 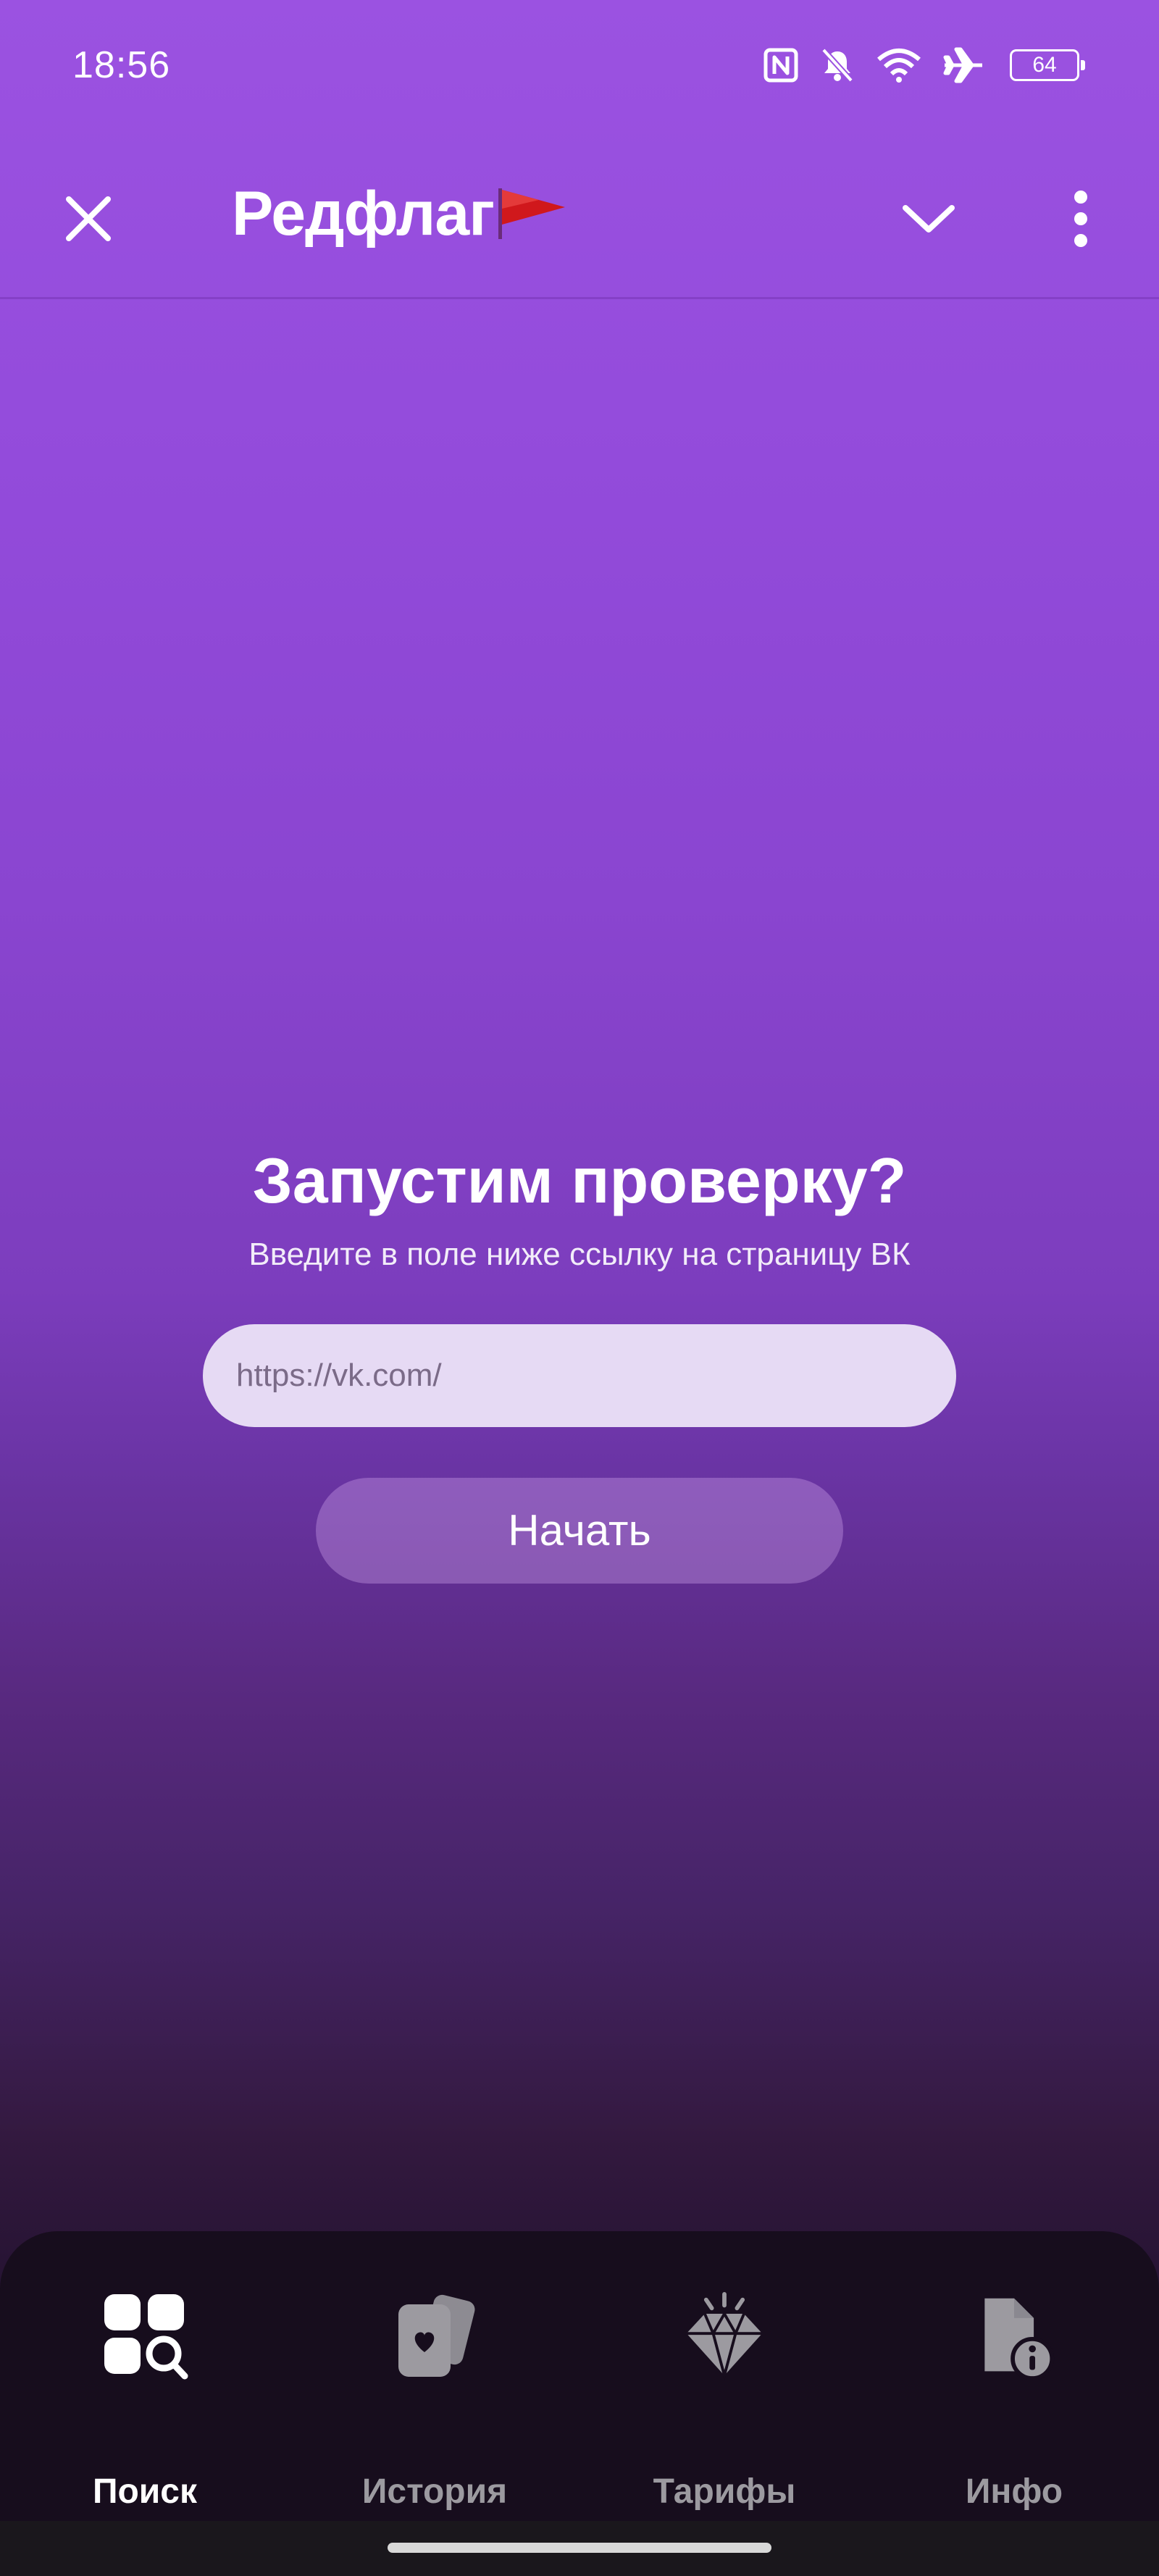 I want to click on close-button, so click(x=88, y=218).